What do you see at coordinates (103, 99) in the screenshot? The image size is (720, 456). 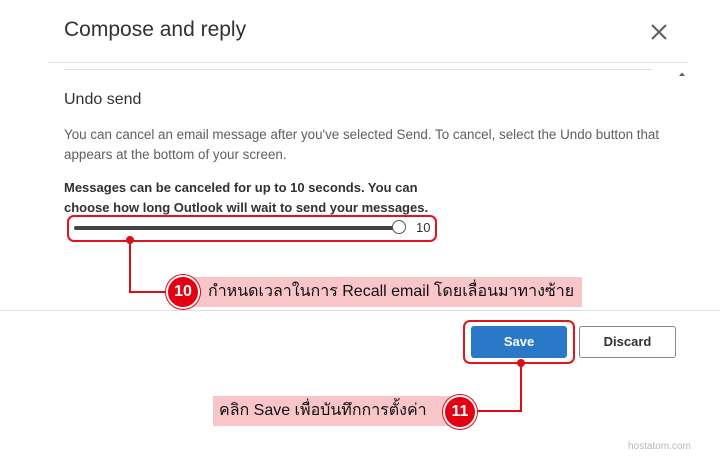 I see `undo-send-heading: Undo send` at bounding box center [103, 99].